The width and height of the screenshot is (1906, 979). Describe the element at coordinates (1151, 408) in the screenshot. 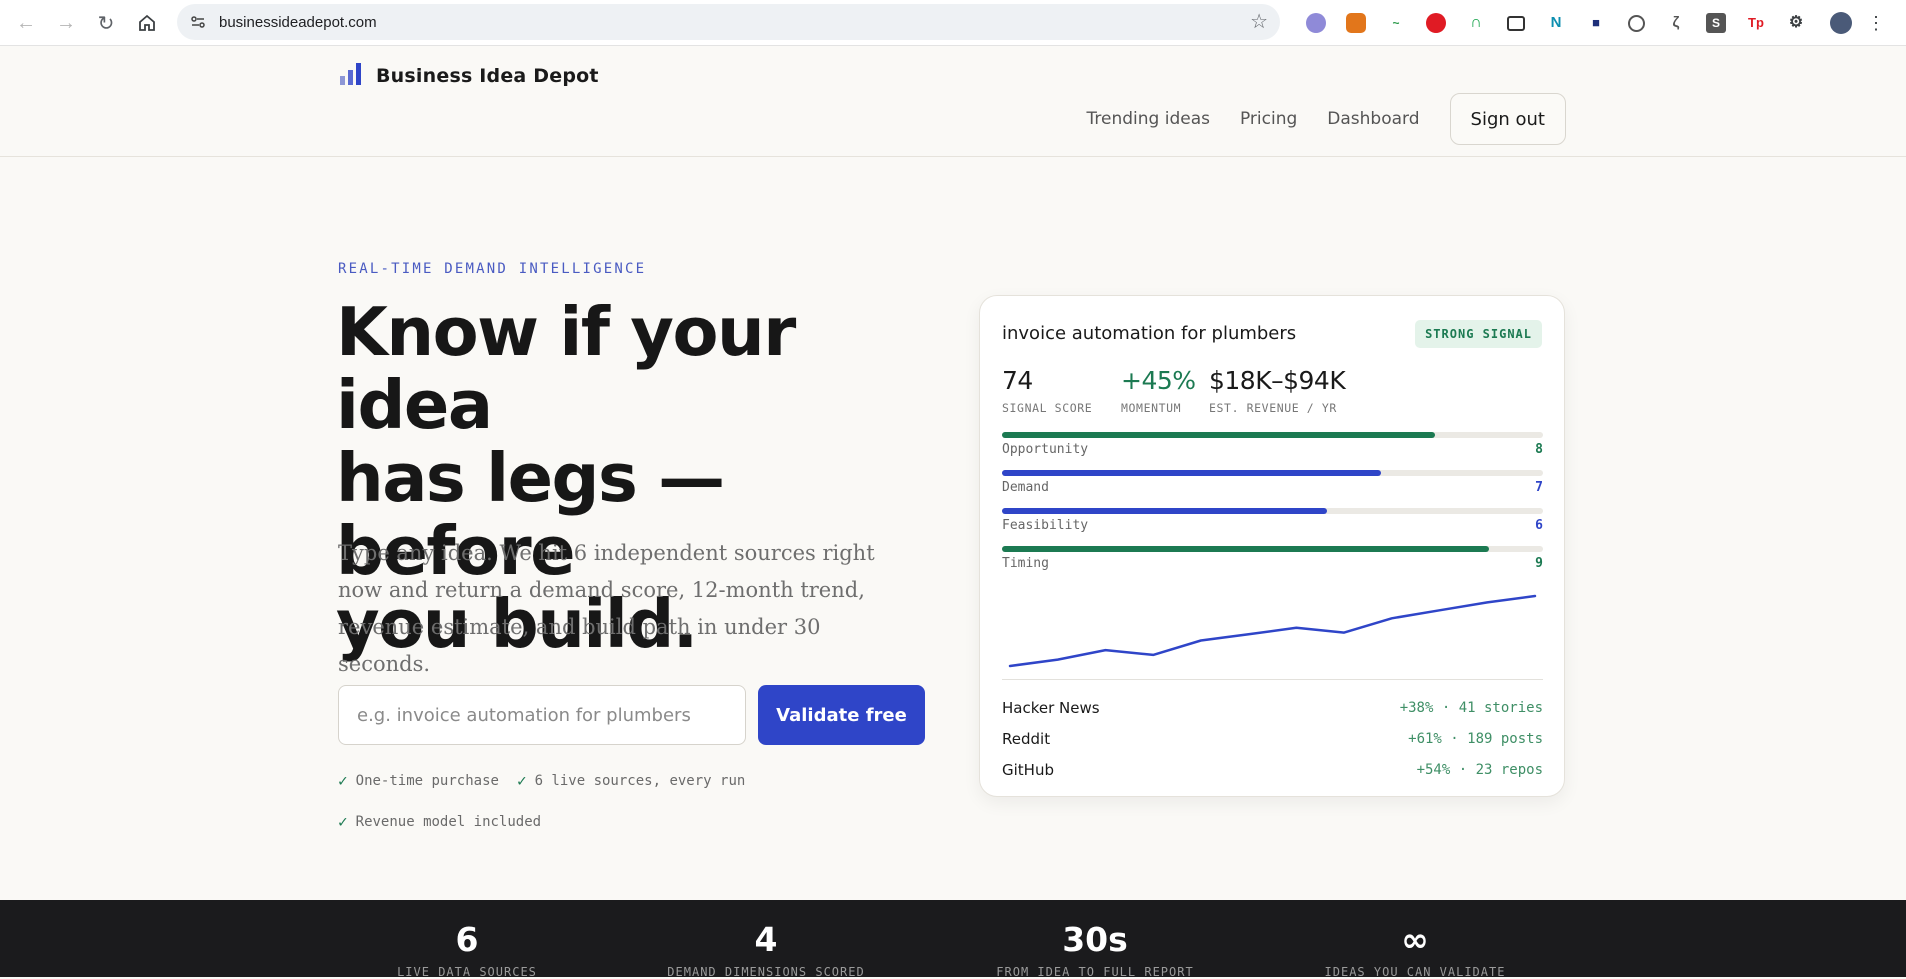

I see `metric-label: MOMENTUM` at that location.